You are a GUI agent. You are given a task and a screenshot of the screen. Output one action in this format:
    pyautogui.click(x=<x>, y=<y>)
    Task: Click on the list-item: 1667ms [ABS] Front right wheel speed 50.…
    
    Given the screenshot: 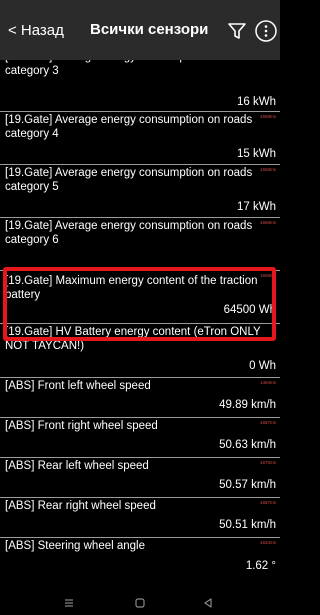 What is the action you would take?
    pyautogui.click(x=140, y=438)
    